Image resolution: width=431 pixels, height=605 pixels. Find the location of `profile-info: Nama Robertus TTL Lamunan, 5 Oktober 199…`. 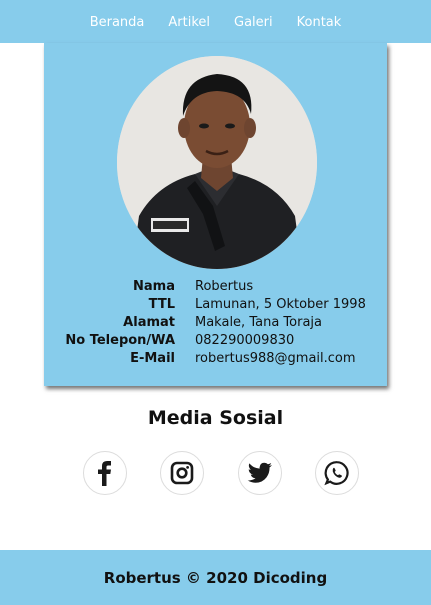

profile-info: Nama Robertus TTL Lamunan, 5 Oktober 199… is located at coordinates (215, 323).